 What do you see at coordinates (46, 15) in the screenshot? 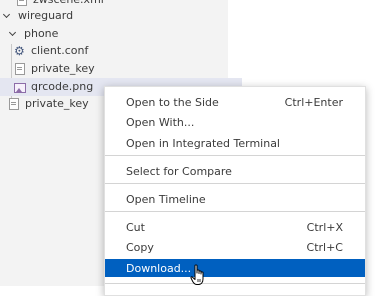
I see `tree-item-label: wireguard` at bounding box center [46, 15].